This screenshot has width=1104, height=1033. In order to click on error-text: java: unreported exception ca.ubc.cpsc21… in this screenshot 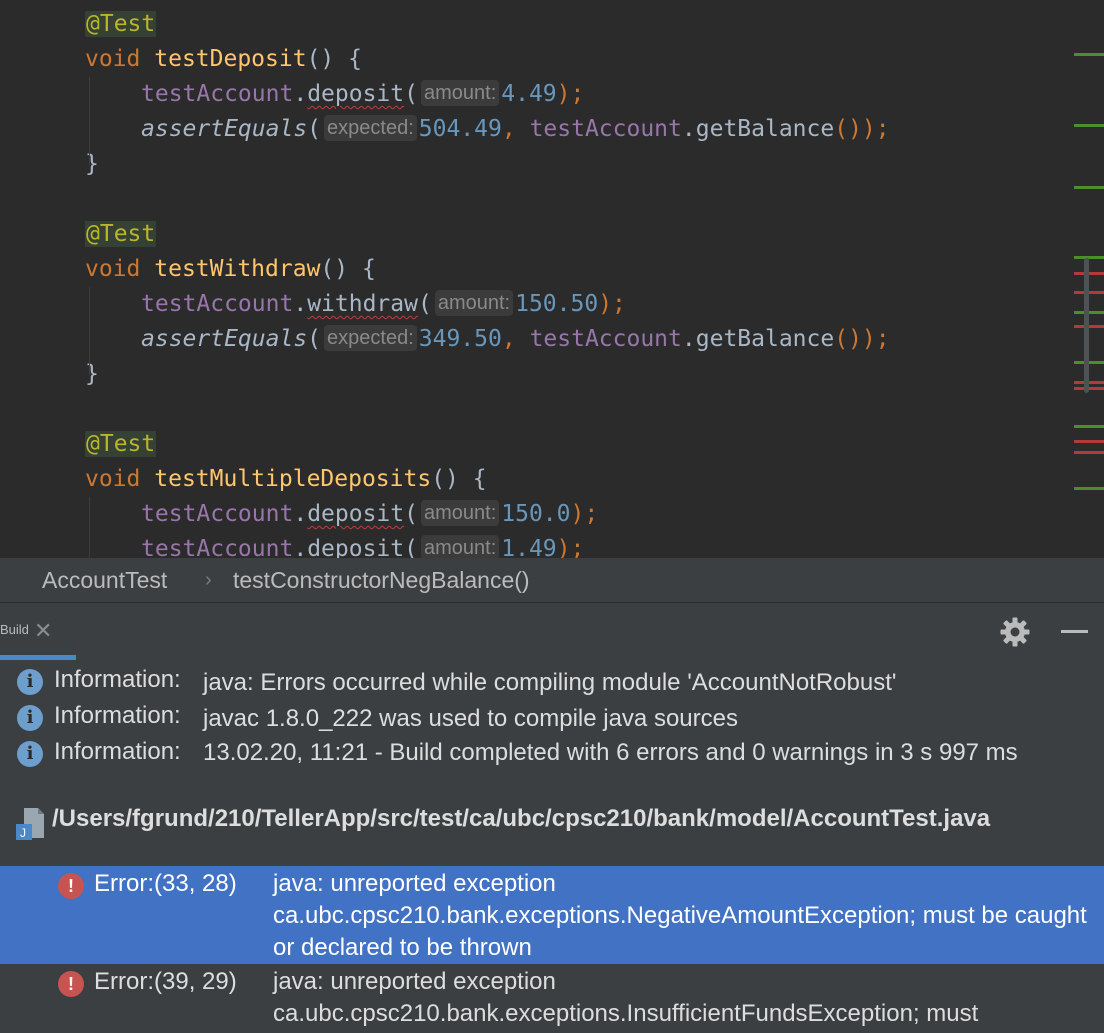, I will do `click(680, 915)`.